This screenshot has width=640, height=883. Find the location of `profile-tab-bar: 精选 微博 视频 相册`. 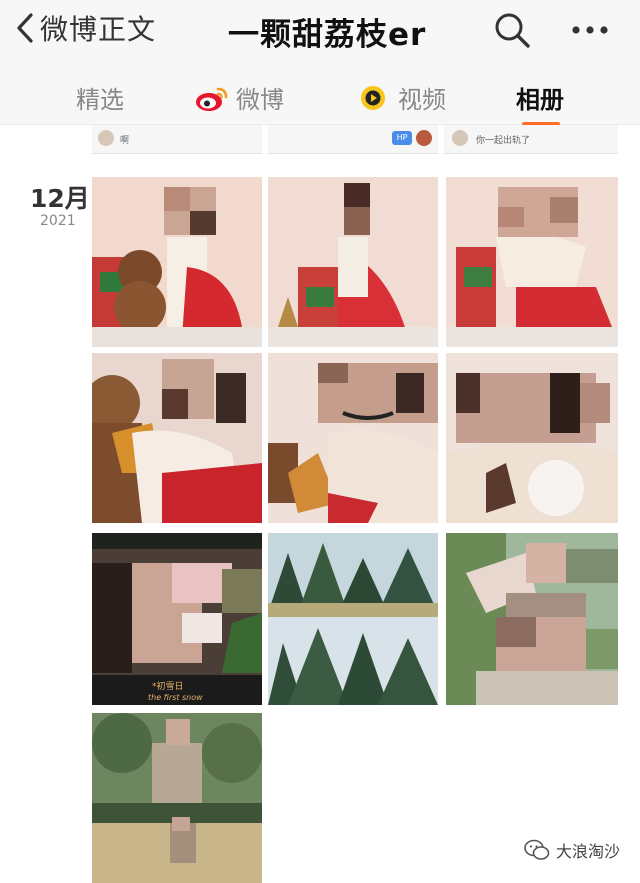

profile-tab-bar: 精选 微博 视频 相册 is located at coordinates (320, 93).